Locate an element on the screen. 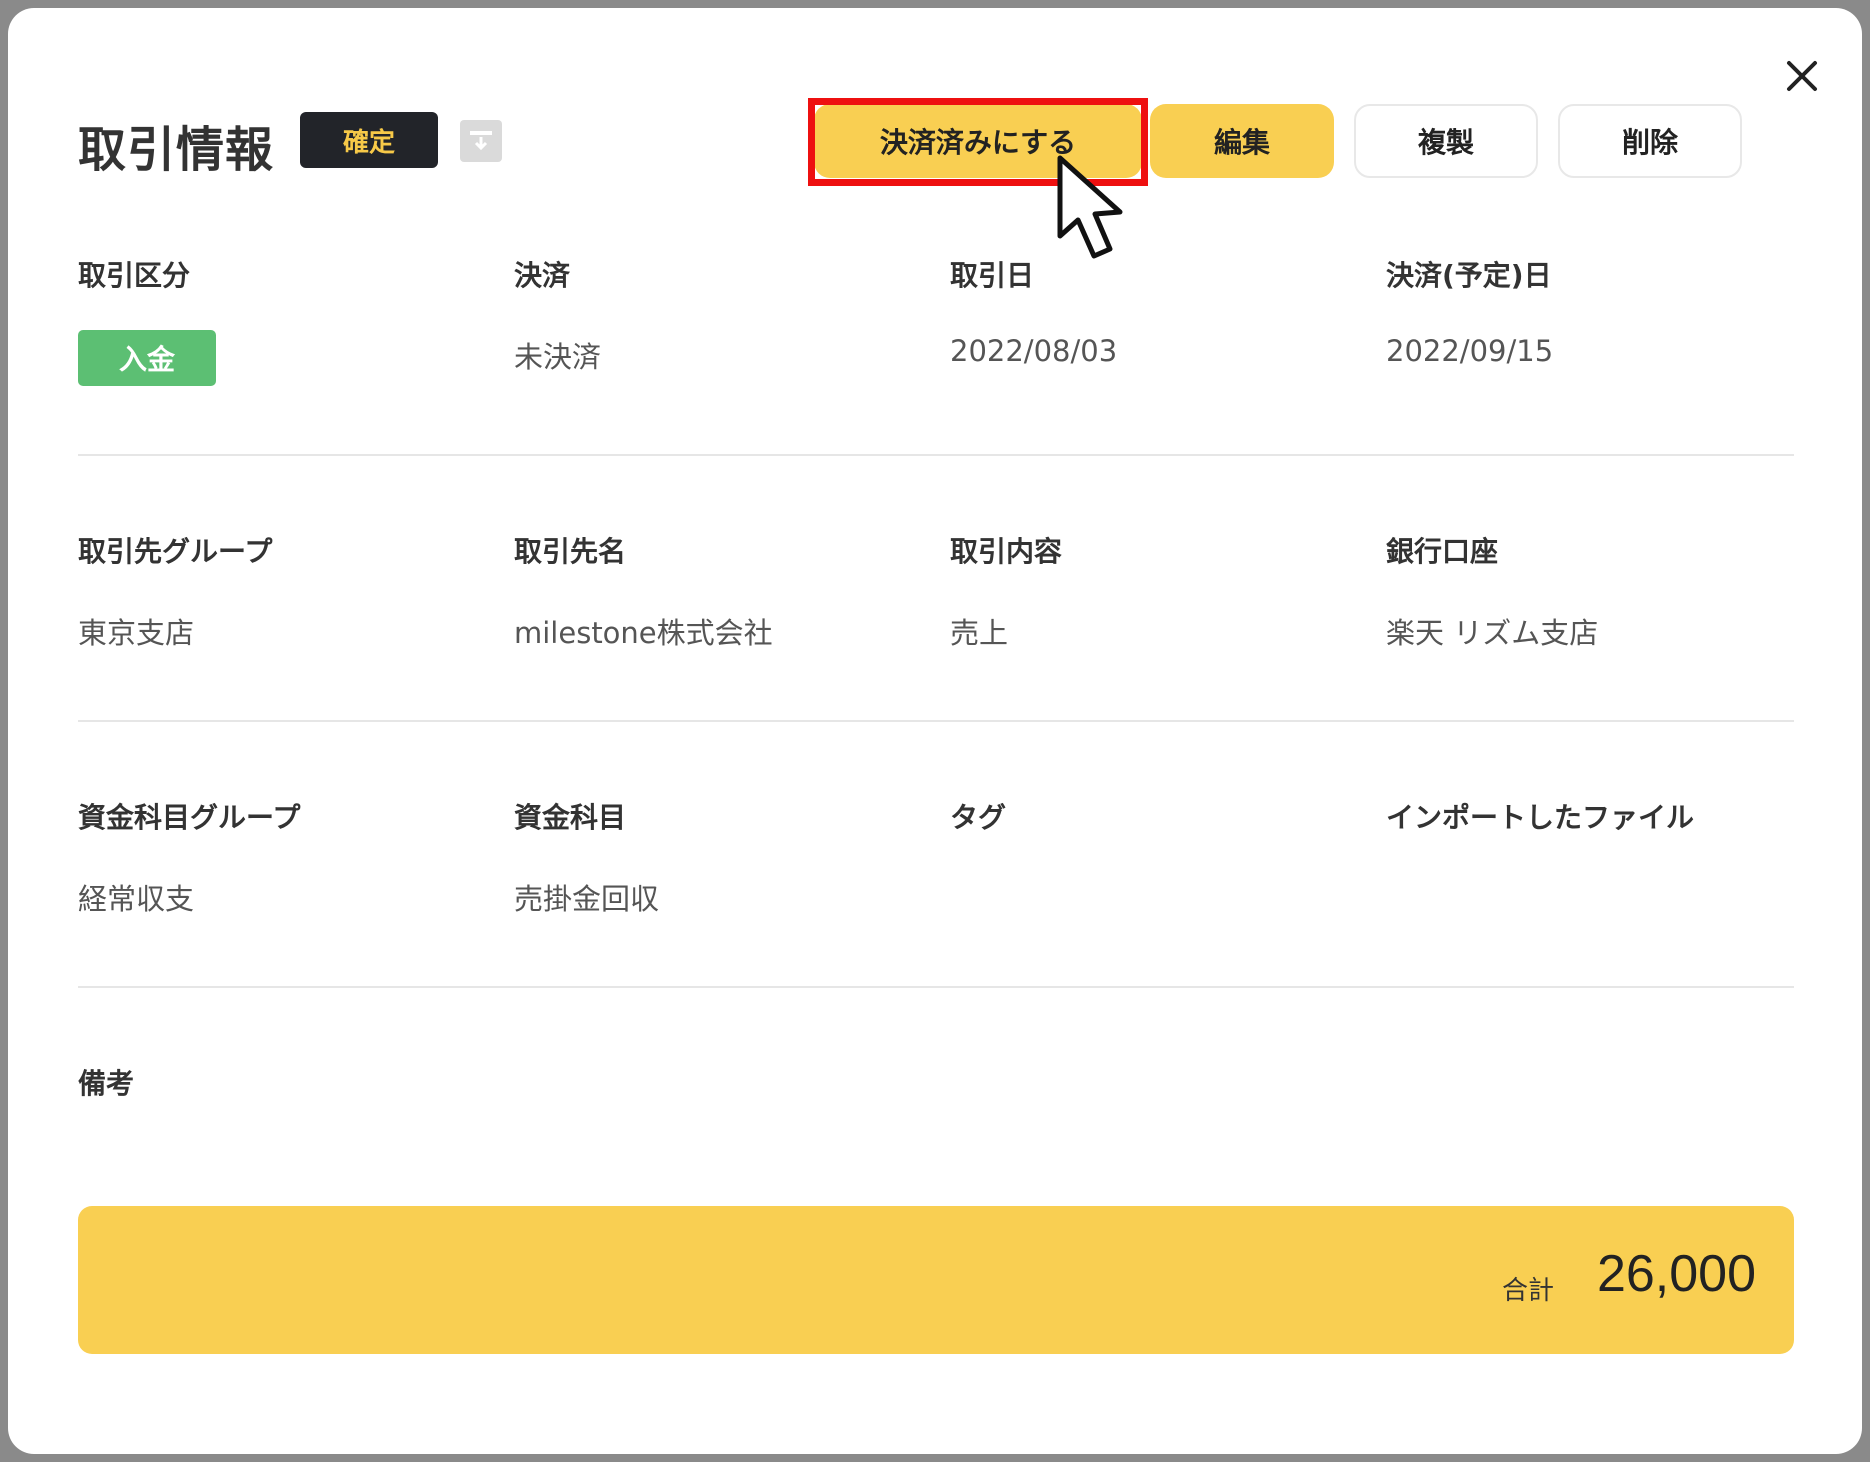 This screenshot has width=1870, height=1462. page-title: 取引情報 is located at coordinates (176, 150).